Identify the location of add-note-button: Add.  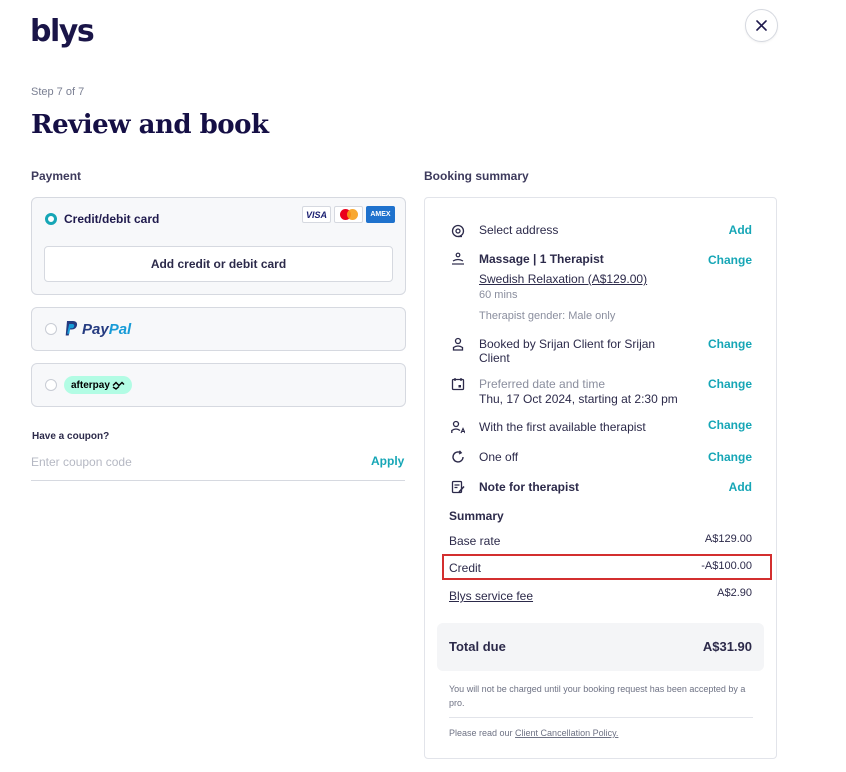
(740, 487).